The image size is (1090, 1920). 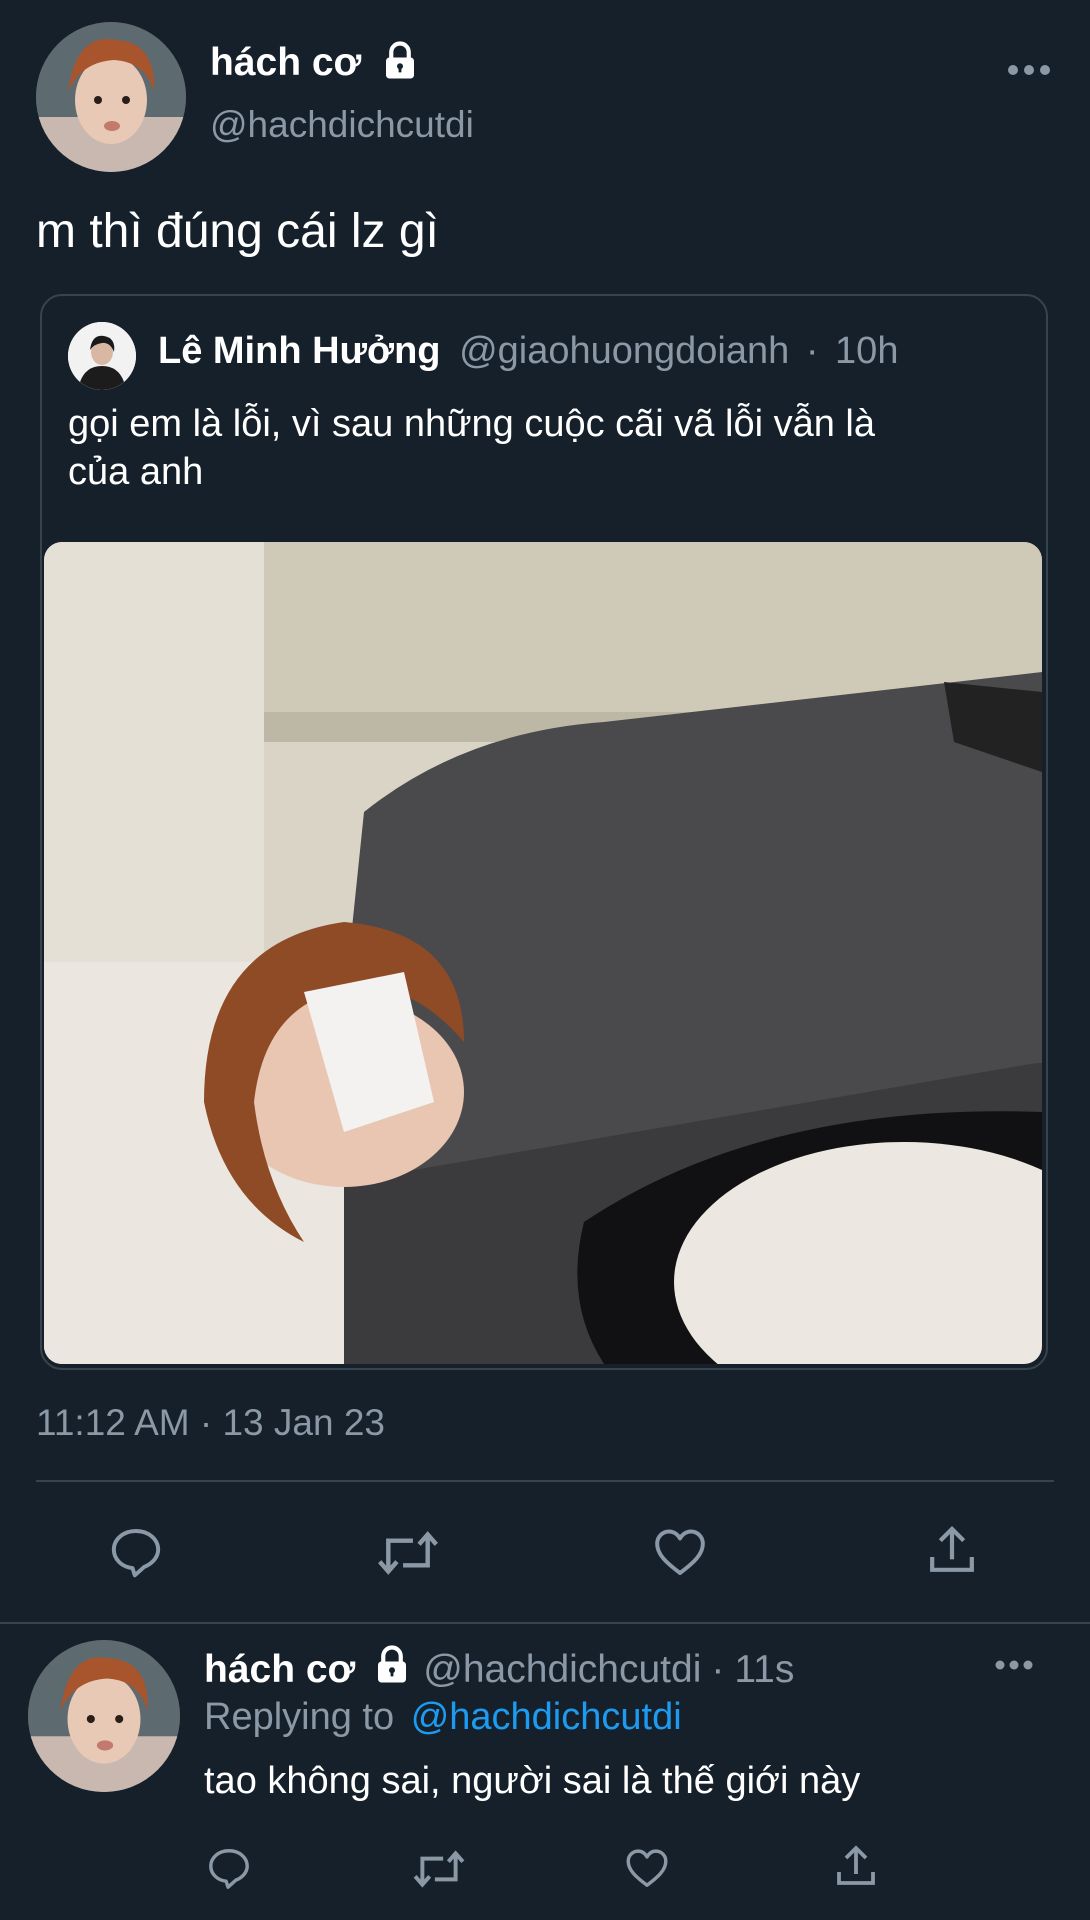 What do you see at coordinates (102, 356) in the screenshot?
I see `quoted-author-avatar` at bounding box center [102, 356].